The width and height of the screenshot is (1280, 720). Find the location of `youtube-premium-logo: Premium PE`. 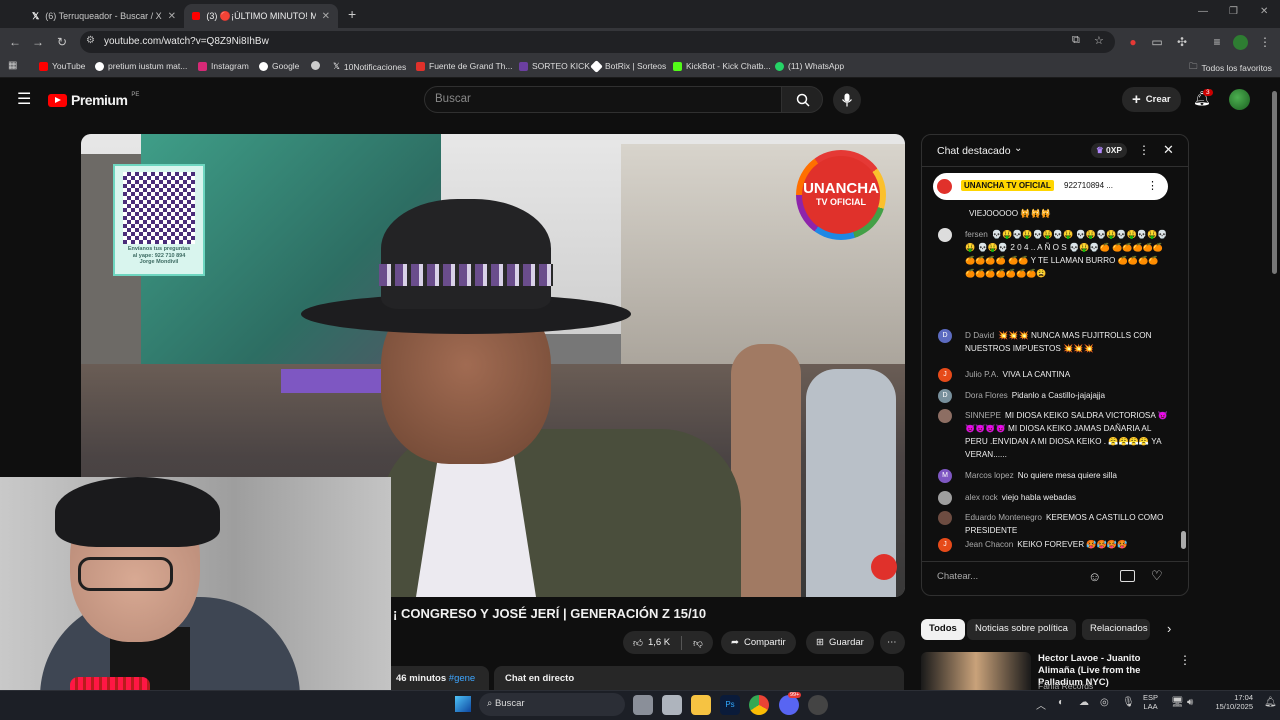

youtube-premium-logo: Premium PE is located at coordinates (93, 100).